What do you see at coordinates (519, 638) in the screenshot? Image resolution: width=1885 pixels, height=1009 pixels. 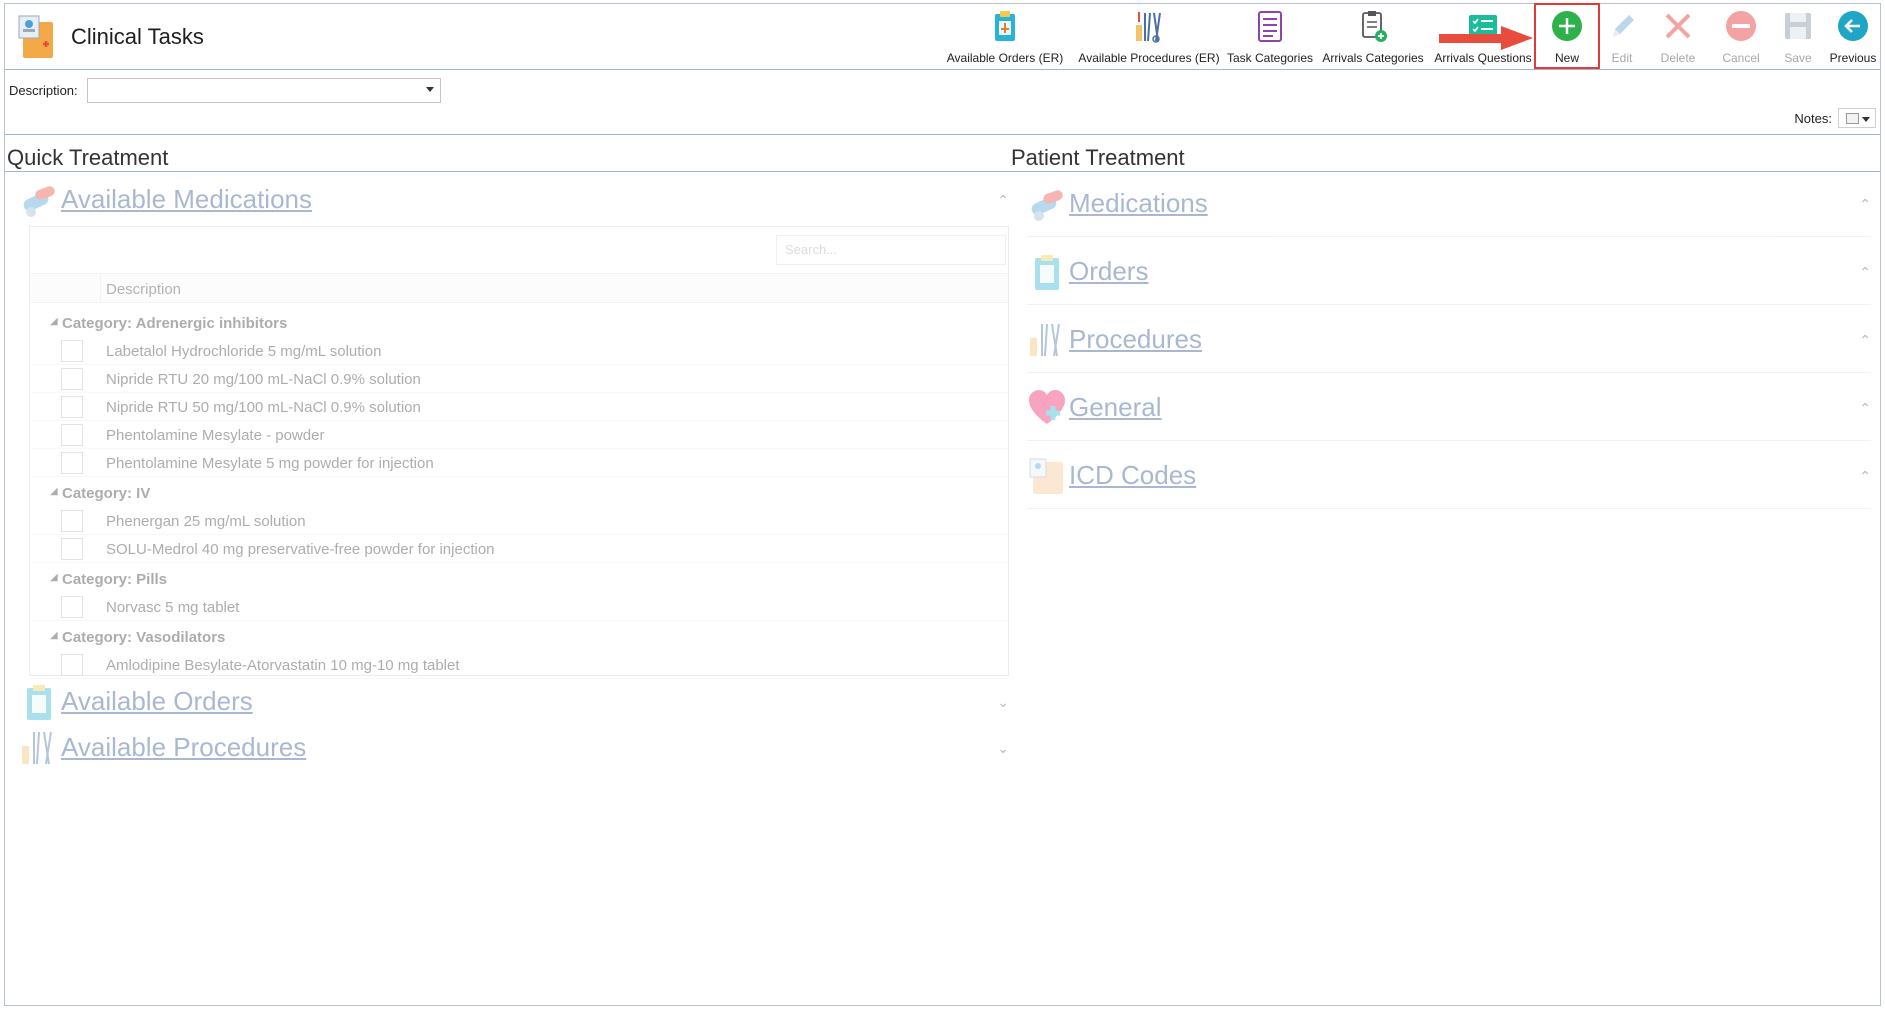 I see `category-row: ◢ Category: Vasodilators` at bounding box center [519, 638].